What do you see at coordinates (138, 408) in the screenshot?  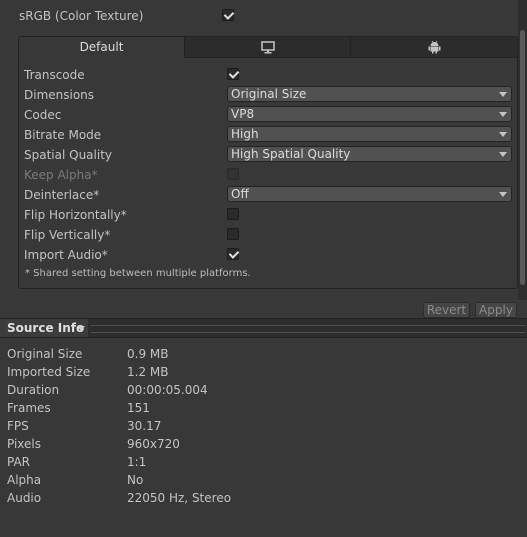 I see `info-value: 151` at bounding box center [138, 408].